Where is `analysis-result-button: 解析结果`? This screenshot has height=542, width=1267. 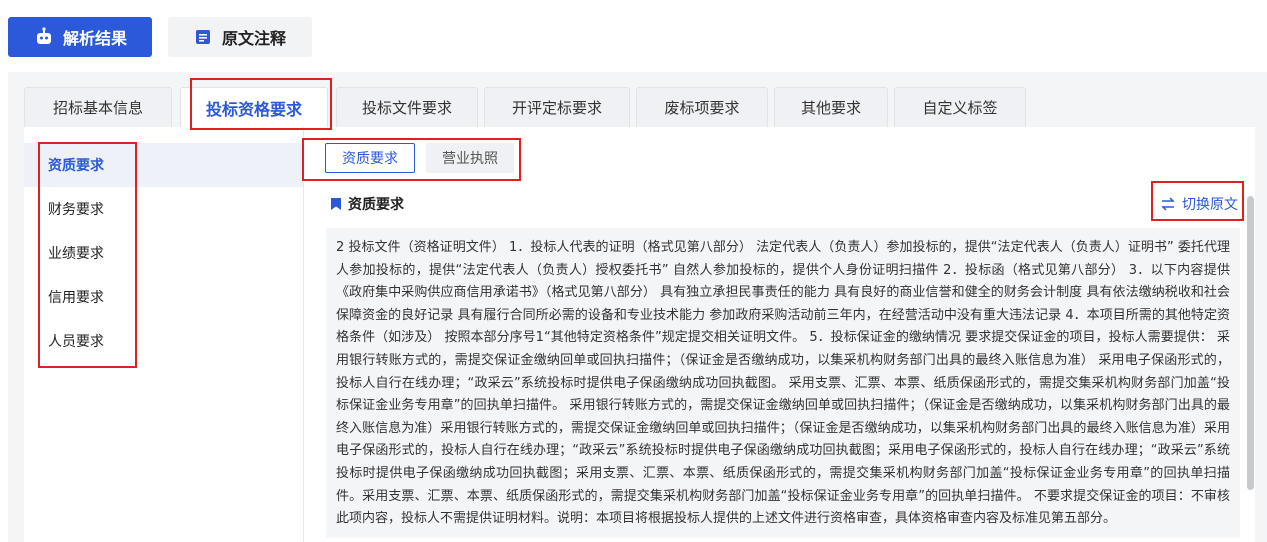 analysis-result-button: 解析结果 is located at coordinates (80, 37).